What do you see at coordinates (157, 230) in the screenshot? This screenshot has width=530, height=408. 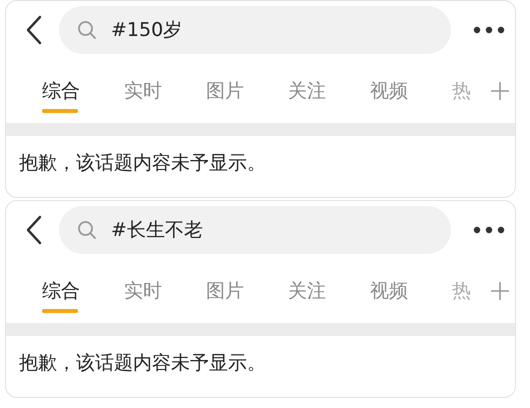 I see `search-query: #长生不老` at bounding box center [157, 230].